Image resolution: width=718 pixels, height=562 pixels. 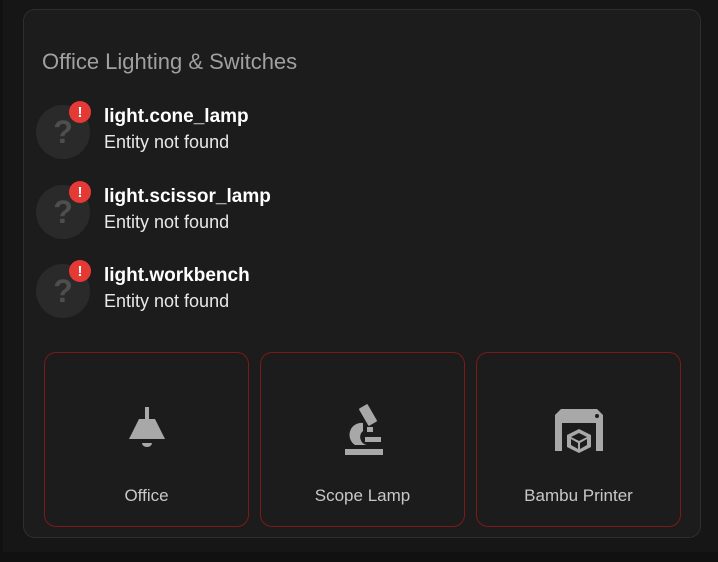 I want to click on scope-lamp-button: Scope Lamp, so click(x=362, y=439).